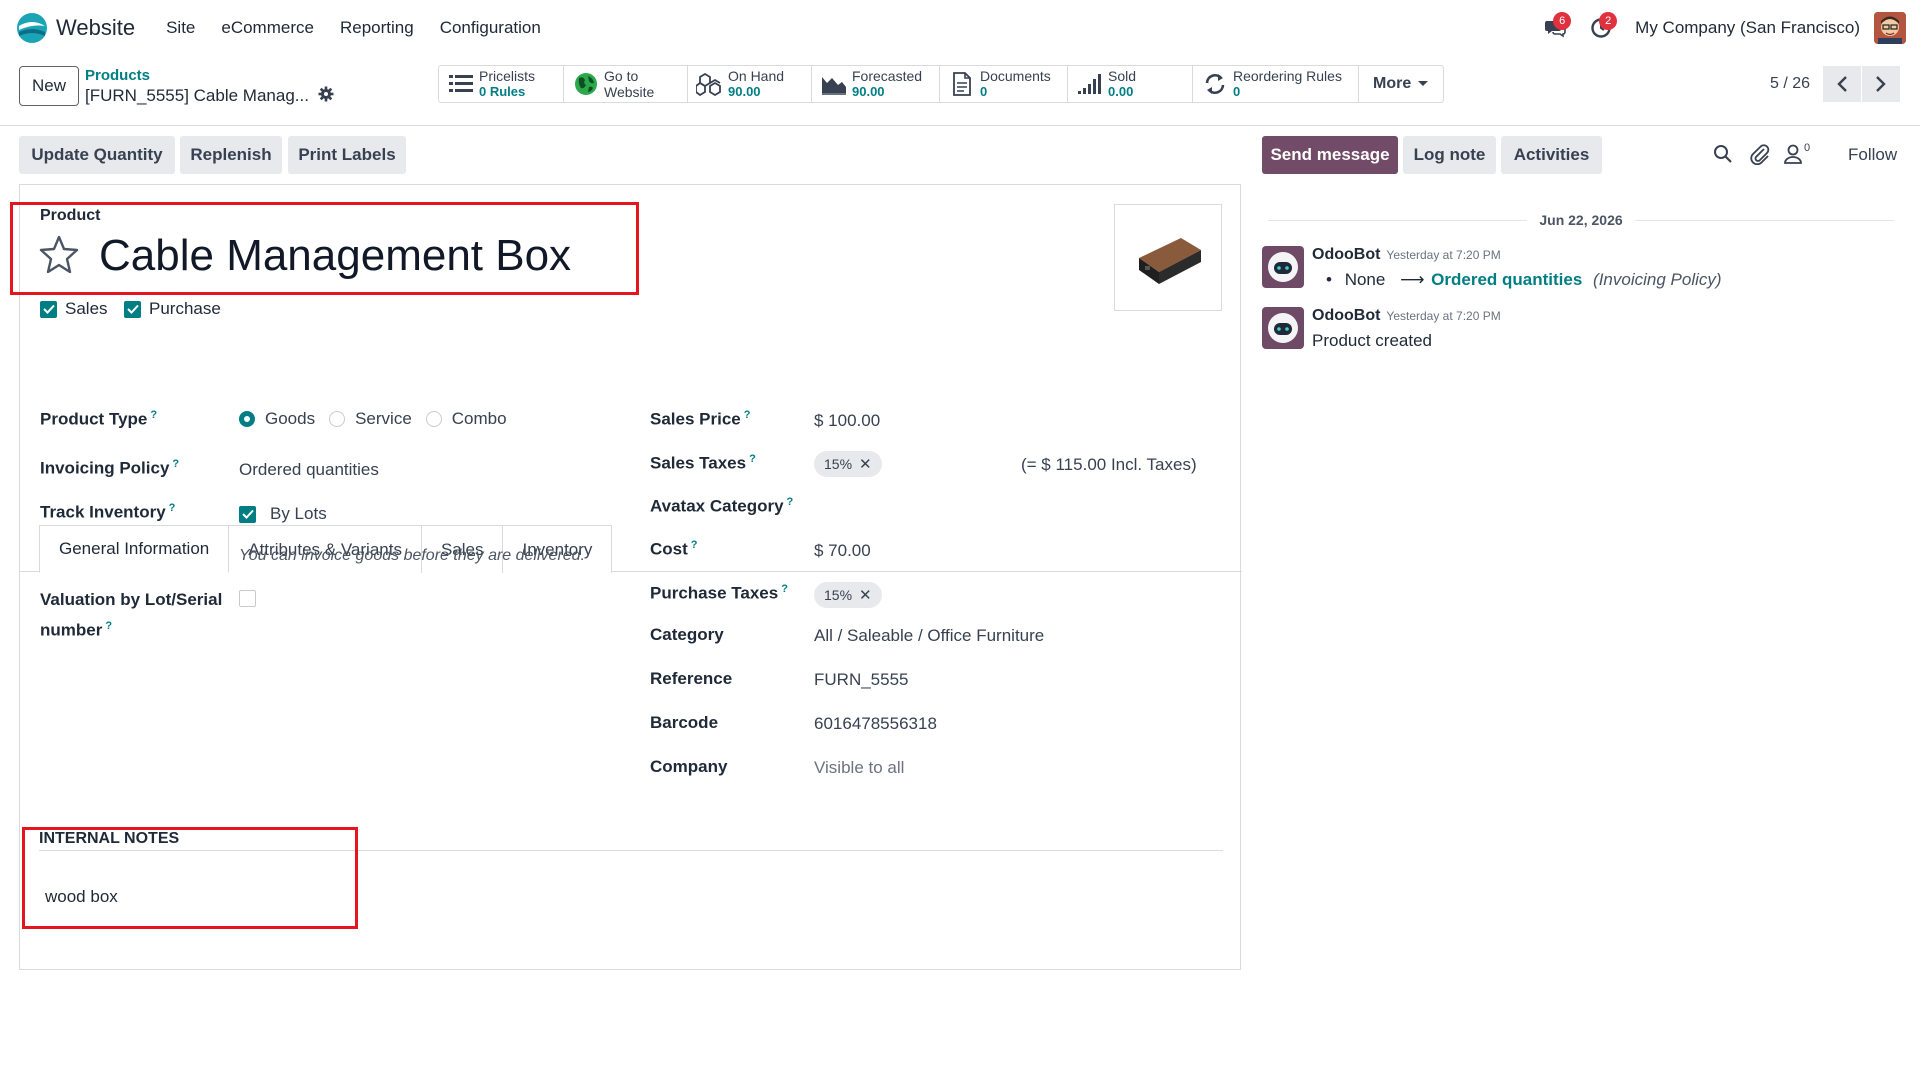 The image size is (1920, 1080). What do you see at coordinates (875, 724) in the screenshot?
I see `barcode-field: 6016478556318` at bounding box center [875, 724].